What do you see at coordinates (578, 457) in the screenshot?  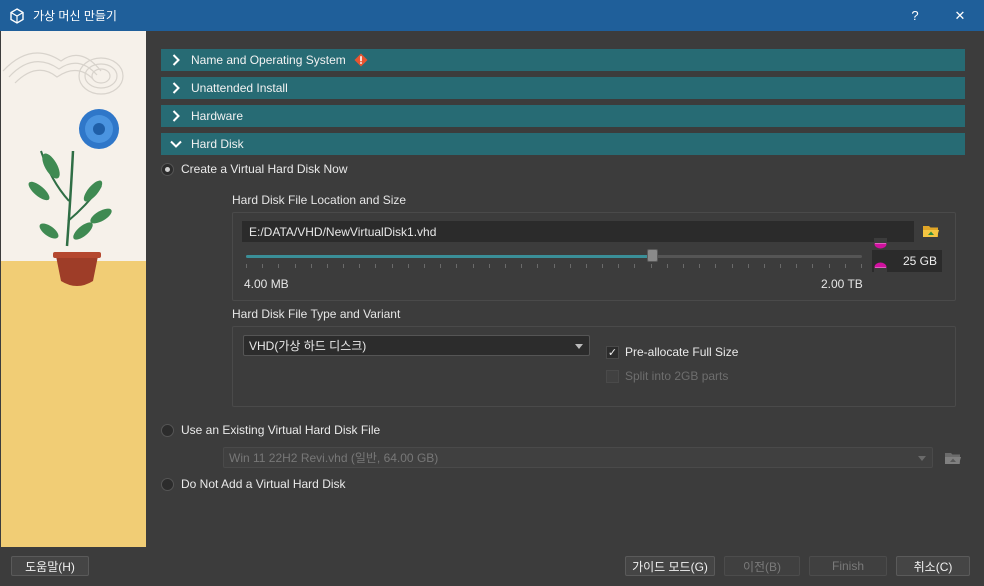 I see `existing-disk-select: Win 11 22H2 Revi.vhd (일반, 64.00 GB)` at bounding box center [578, 457].